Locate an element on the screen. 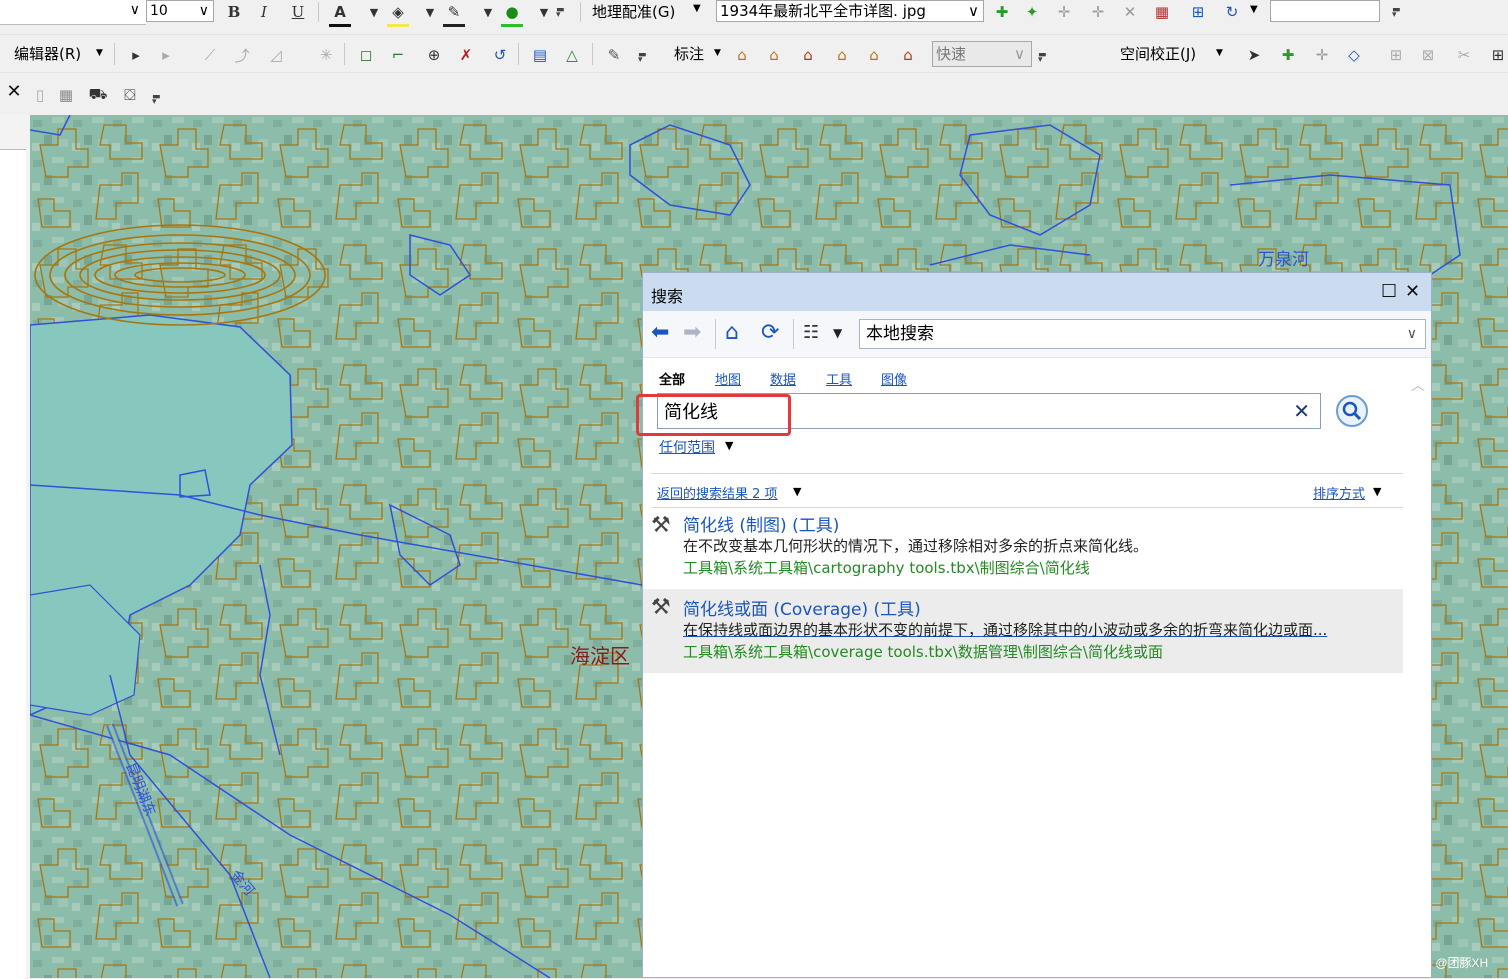 The width and height of the screenshot is (1508, 979). result-title: 简化线 (制图) (工具) is located at coordinates (761, 523).